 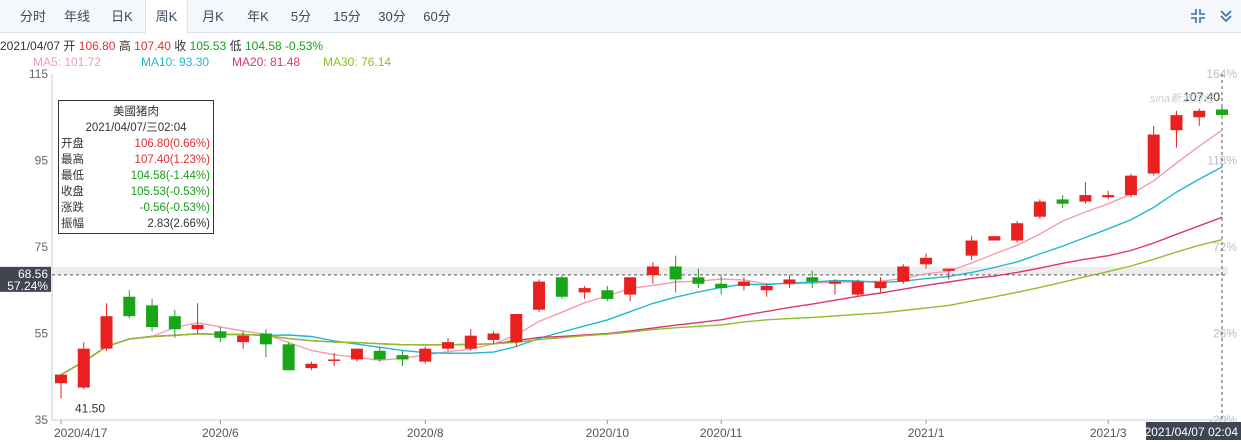 I want to click on crosshair-date-label: 2021/04/07 02:04, so click(x=1192, y=432).